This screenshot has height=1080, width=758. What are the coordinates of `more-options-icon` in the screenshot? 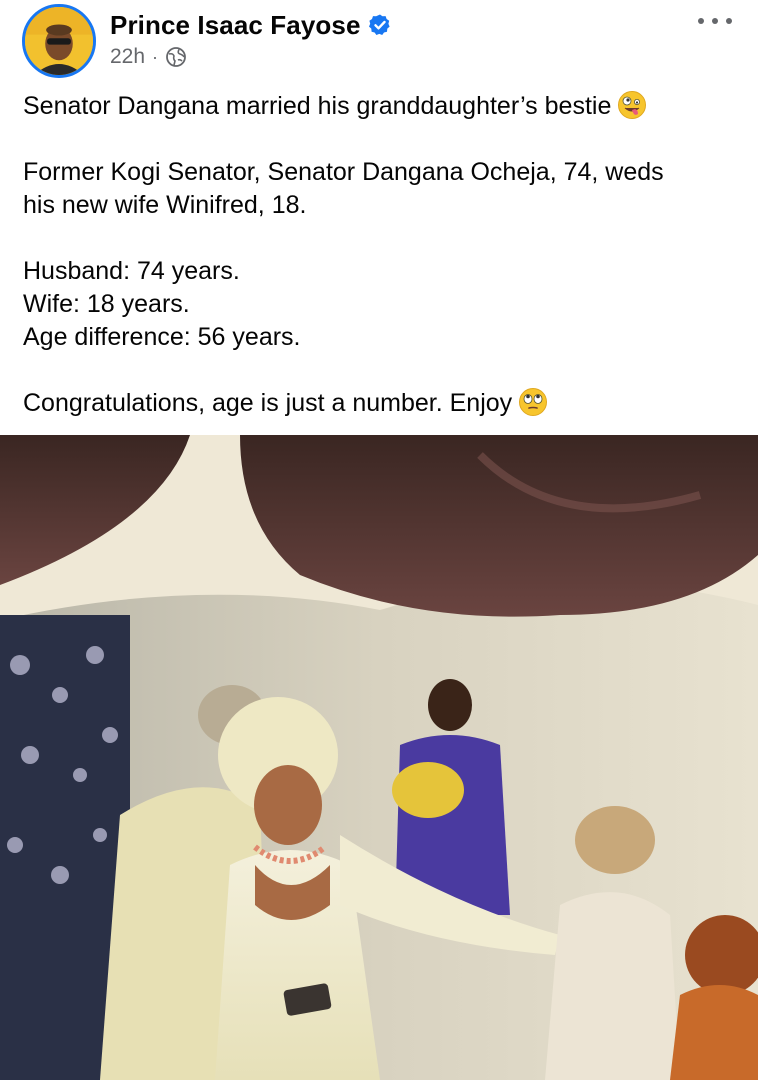 It's located at (715, 21).